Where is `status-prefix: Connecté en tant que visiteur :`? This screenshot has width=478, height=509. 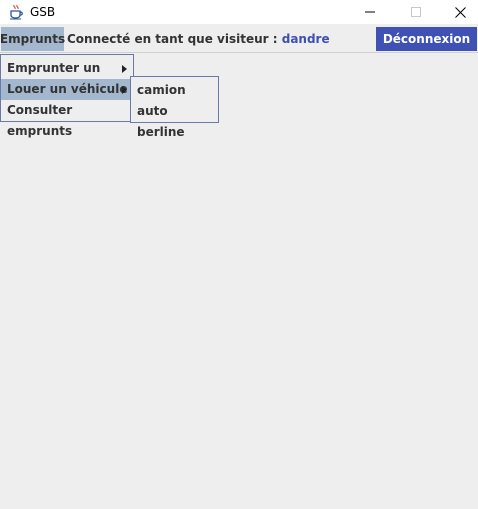 status-prefix: Connecté en tant que visiteur : is located at coordinates (172, 39).